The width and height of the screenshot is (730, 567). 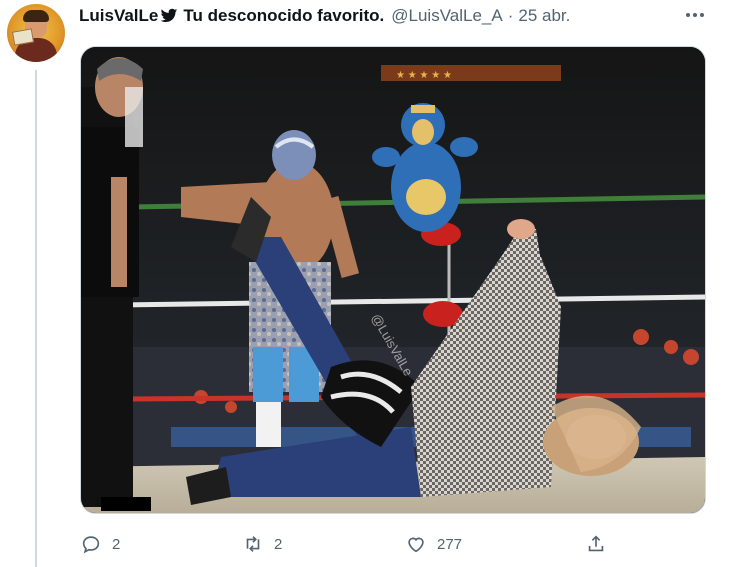 I want to click on reply-button: 2, so click(x=100, y=544).